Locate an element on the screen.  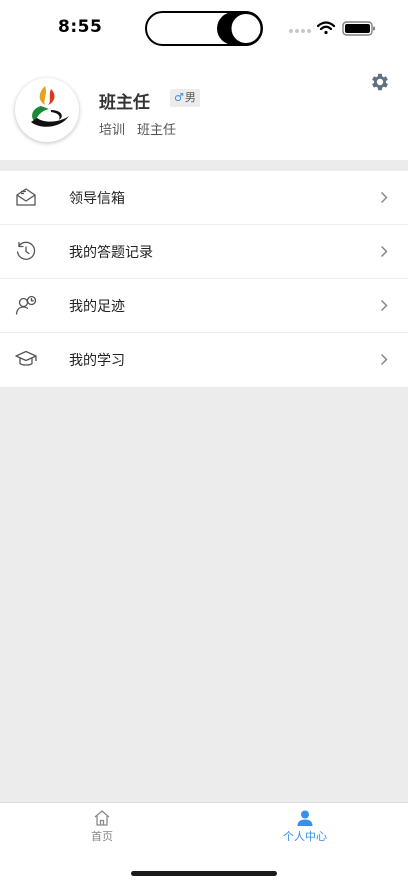
graduation-cap-icon is located at coordinates (26, 358).